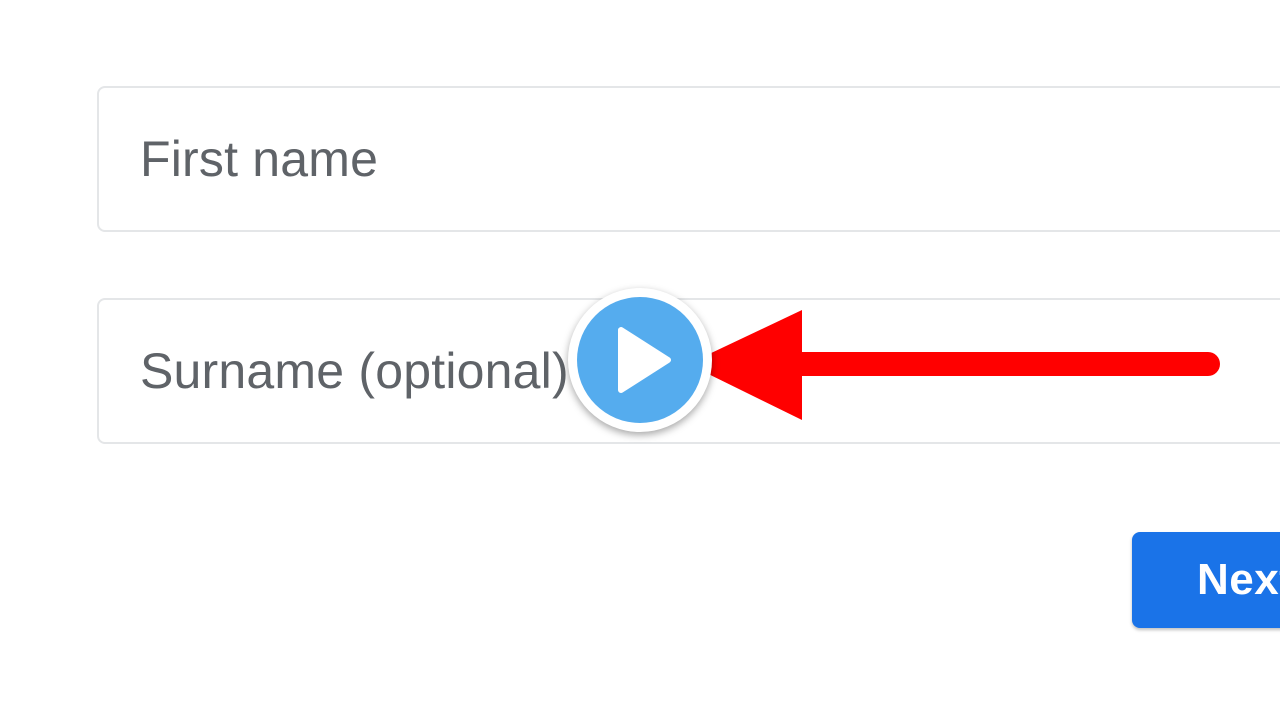 The height and width of the screenshot is (720, 1280). I want to click on play-button, so click(640, 360).